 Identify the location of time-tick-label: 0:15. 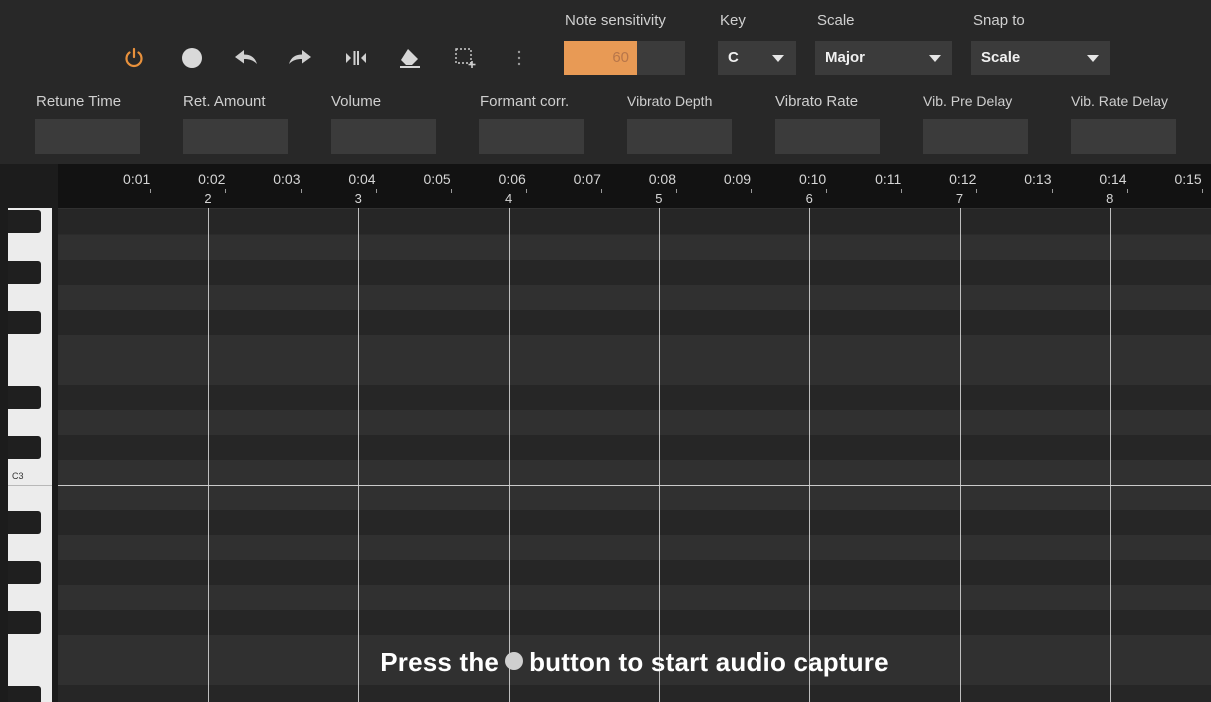
(1188, 179).